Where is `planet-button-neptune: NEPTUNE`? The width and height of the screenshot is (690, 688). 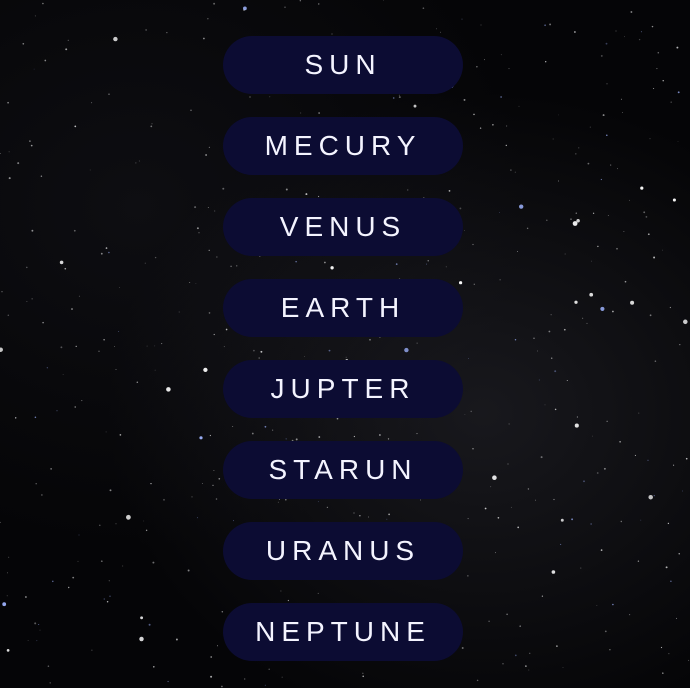
planet-button-neptune: NEPTUNE is located at coordinates (343, 632).